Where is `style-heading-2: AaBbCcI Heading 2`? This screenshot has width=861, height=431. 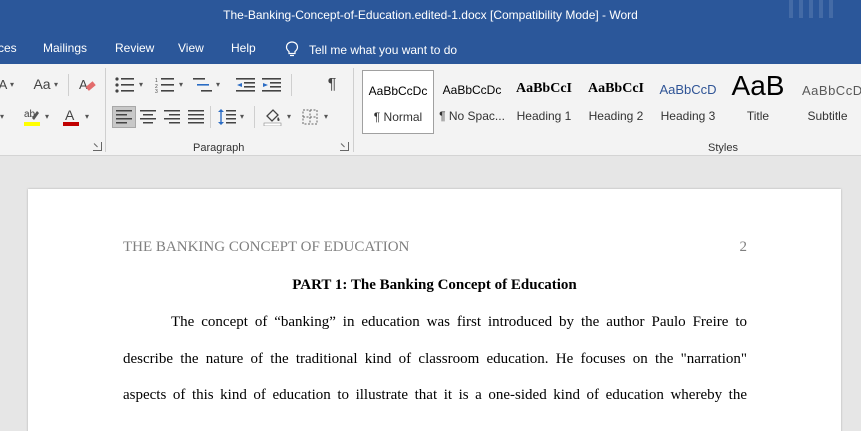
style-heading-2: AaBbCcI Heading 2 is located at coordinates (616, 102).